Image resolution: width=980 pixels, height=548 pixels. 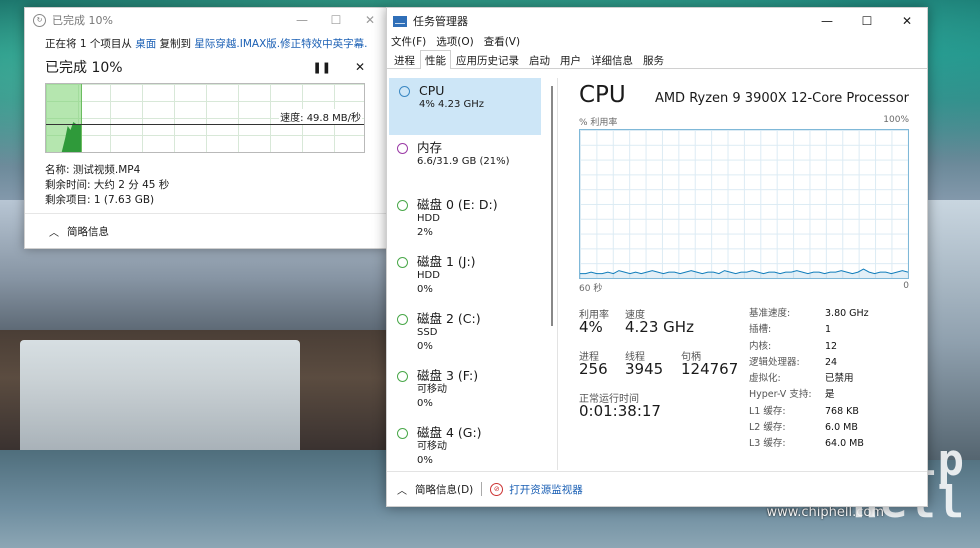 I want to click on resource-item-0: CPU 4% 4.23 GHz, so click(x=465, y=106).